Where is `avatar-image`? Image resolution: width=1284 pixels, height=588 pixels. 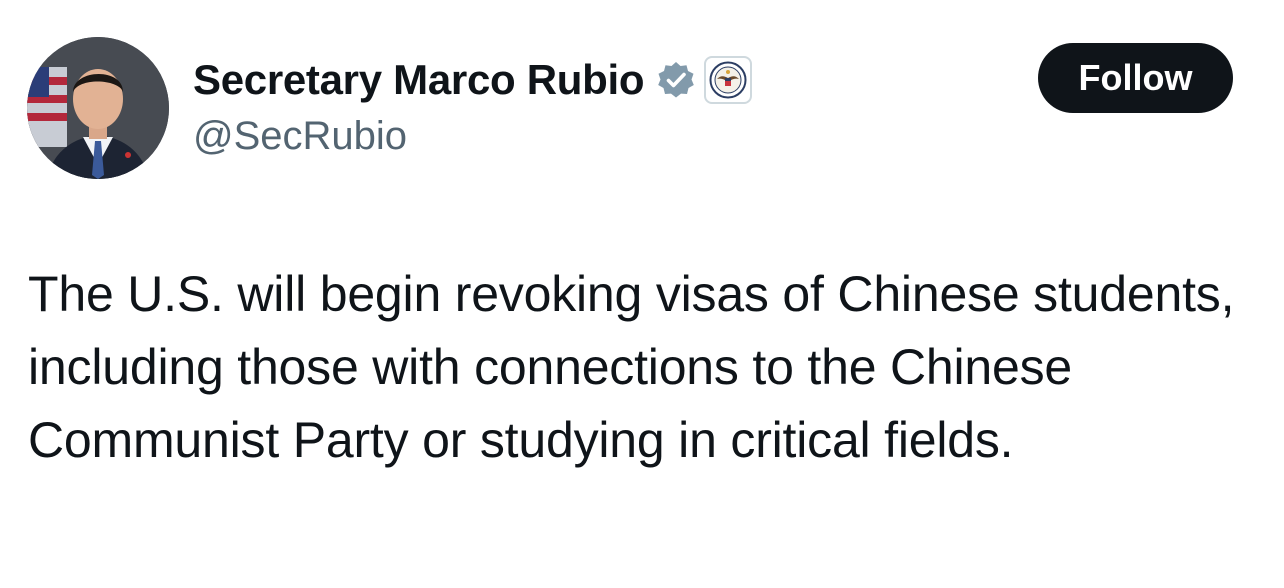 avatar-image is located at coordinates (98, 108).